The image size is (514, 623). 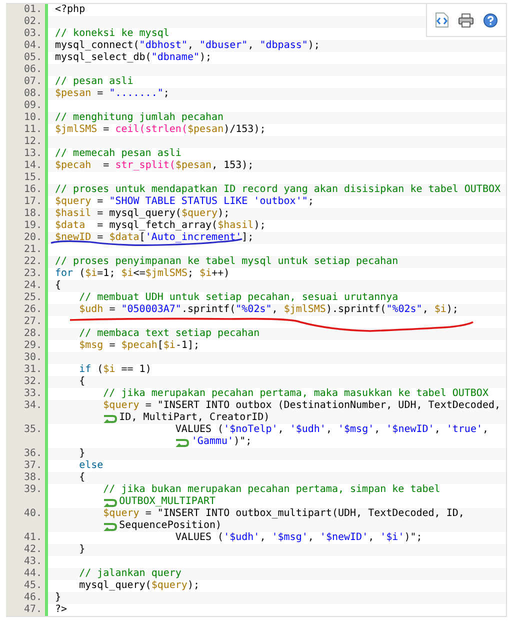 What do you see at coordinates (33, 405) in the screenshot?
I see `line-number: 34.` at bounding box center [33, 405].